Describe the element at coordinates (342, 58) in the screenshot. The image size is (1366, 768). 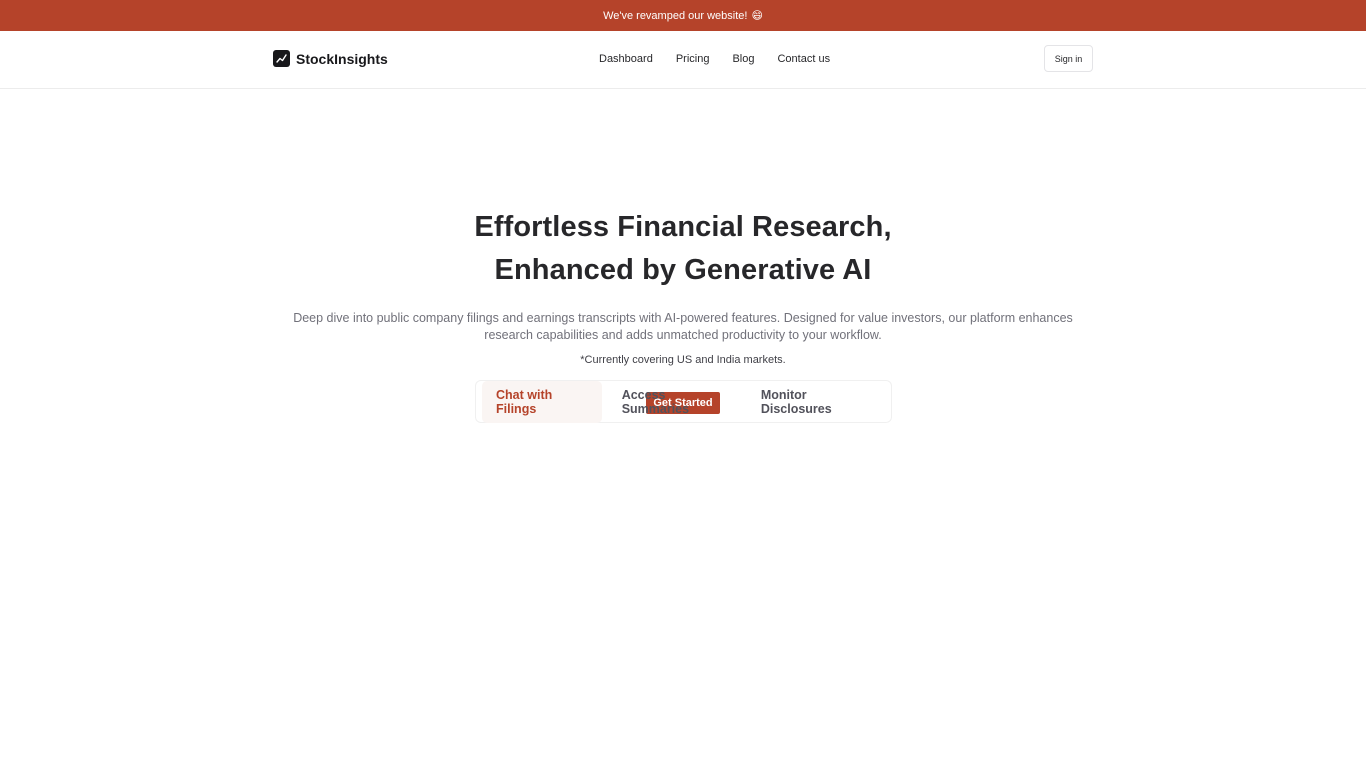
I see `brand-name: StockInsights` at that location.